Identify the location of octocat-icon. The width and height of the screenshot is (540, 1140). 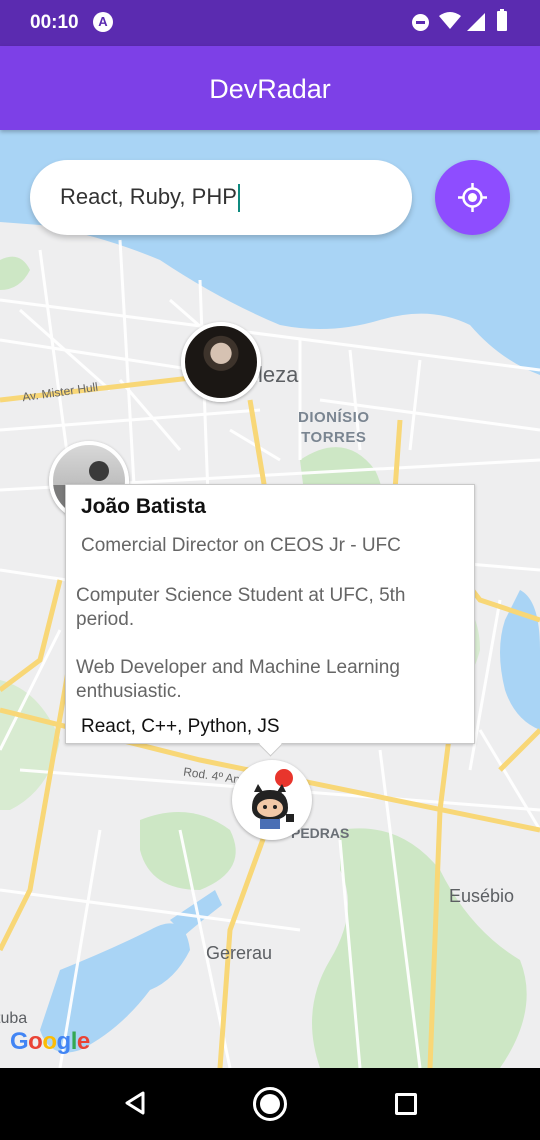
(273, 799).